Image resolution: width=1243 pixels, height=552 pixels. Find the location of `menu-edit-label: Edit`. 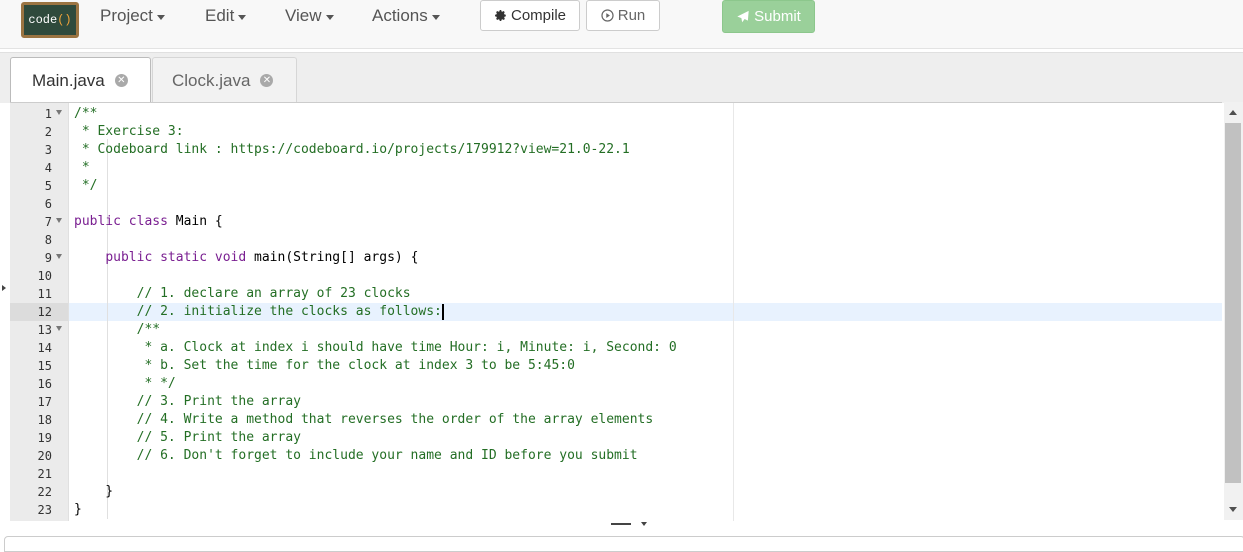

menu-edit-label: Edit is located at coordinates (220, 15).